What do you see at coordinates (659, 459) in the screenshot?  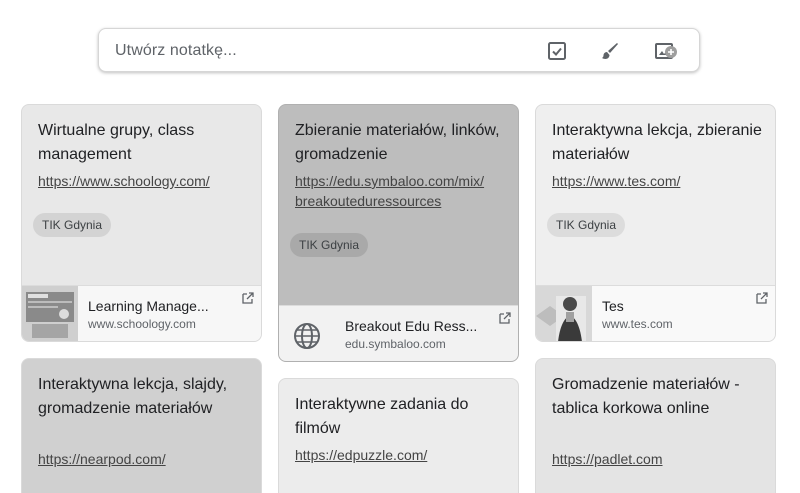 I see `note-url-link: https://padlet.com` at bounding box center [659, 459].